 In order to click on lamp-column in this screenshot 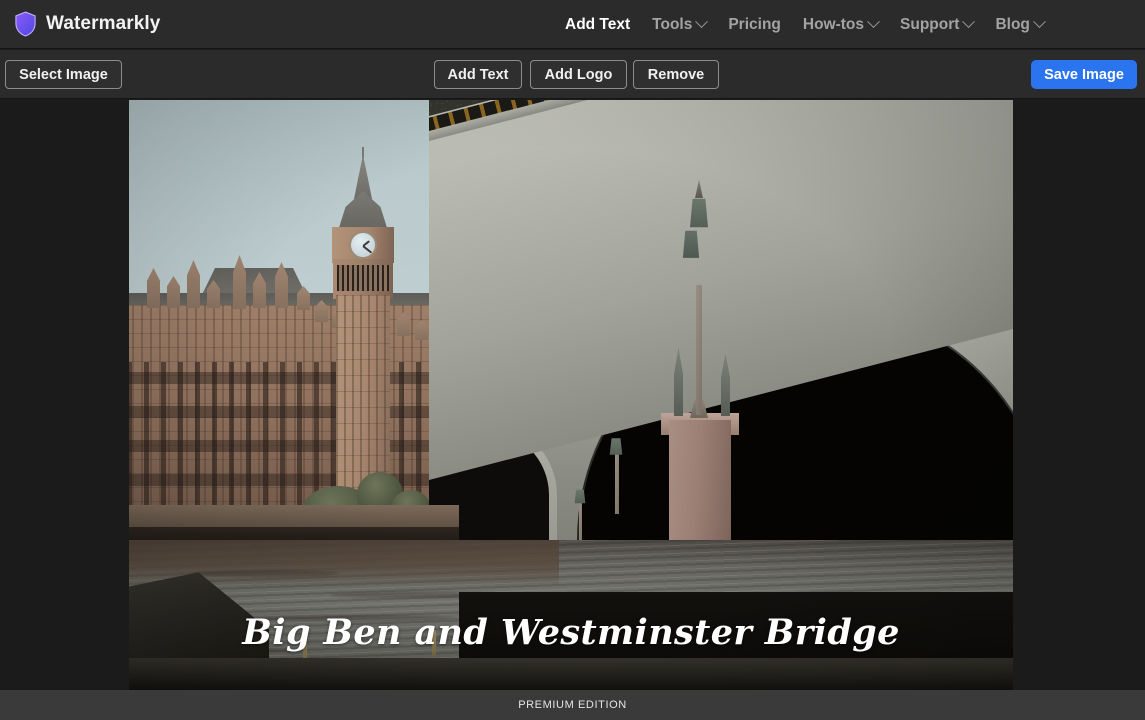, I will do `click(699, 350)`.